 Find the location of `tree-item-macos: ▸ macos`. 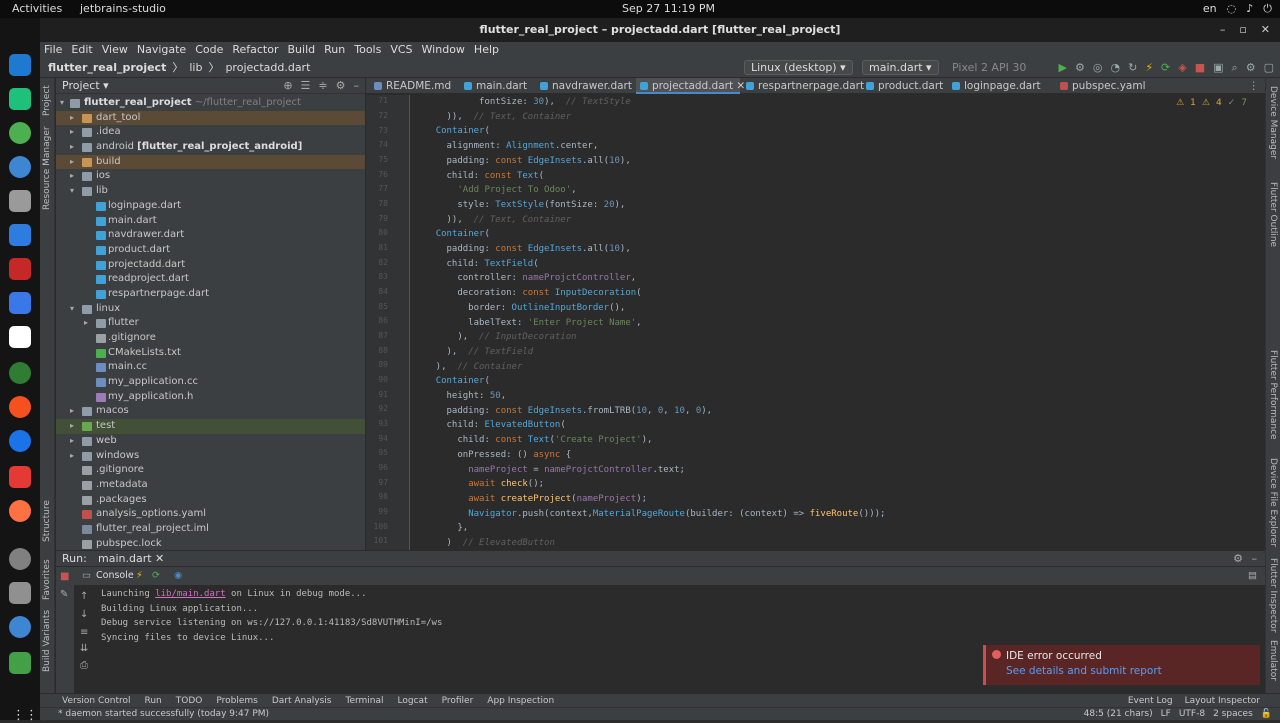

tree-item-macos: ▸ macos is located at coordinates (210, 411).